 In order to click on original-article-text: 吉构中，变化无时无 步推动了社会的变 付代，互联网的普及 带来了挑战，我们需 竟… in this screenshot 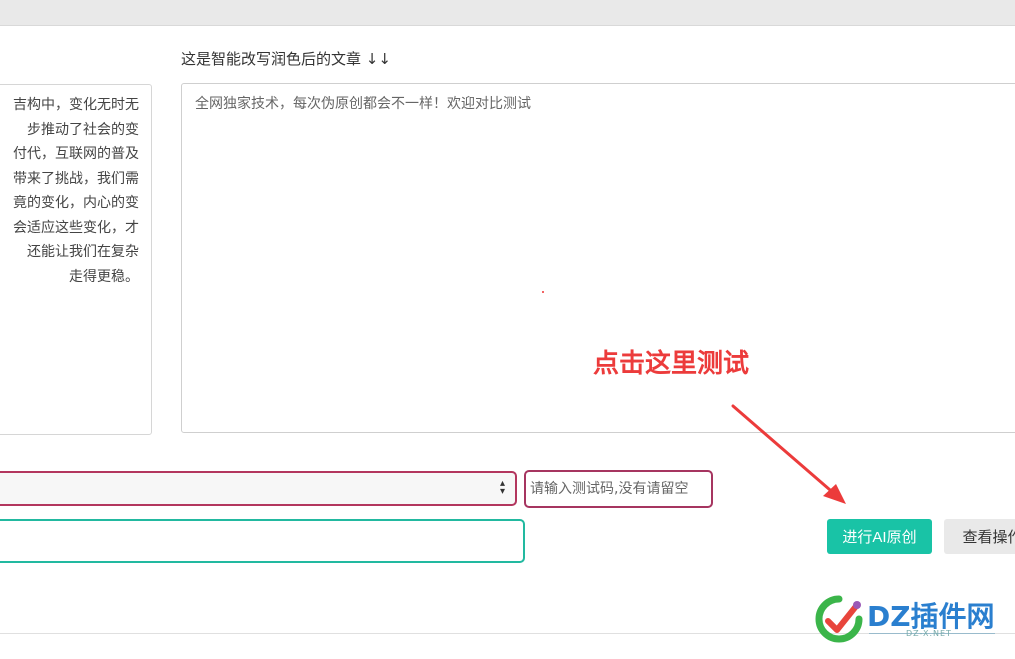, I will do `click(76, 191)`.